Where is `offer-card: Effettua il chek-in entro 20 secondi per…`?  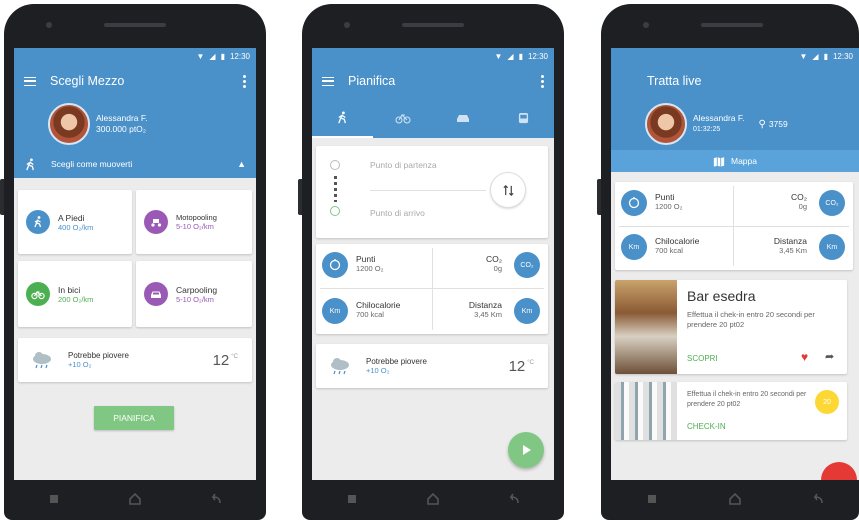
offer-card: Effettua il chek-in entro 20 secondi per… is located at coordinates (731, 411).